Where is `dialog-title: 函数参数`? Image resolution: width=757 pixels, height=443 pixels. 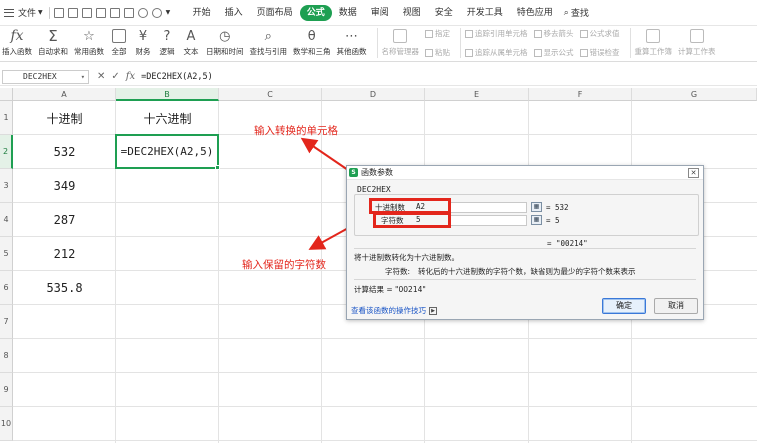 dialog-title: 函数参数 is located at coordinates (377, 172).